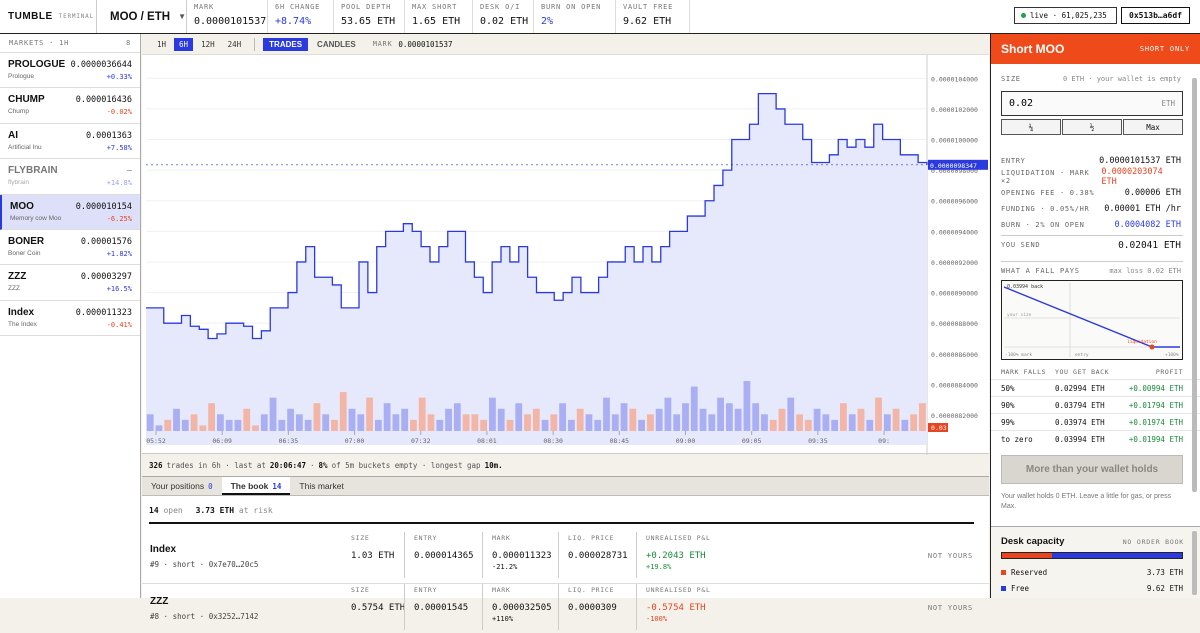 The image size is (1200, 633). What do you see at coordinates (369, 16) in the screenshot?
I see `stat-pool-depth: POOL DEPTH 53.65 ETH` at bounding box center [369, 16].